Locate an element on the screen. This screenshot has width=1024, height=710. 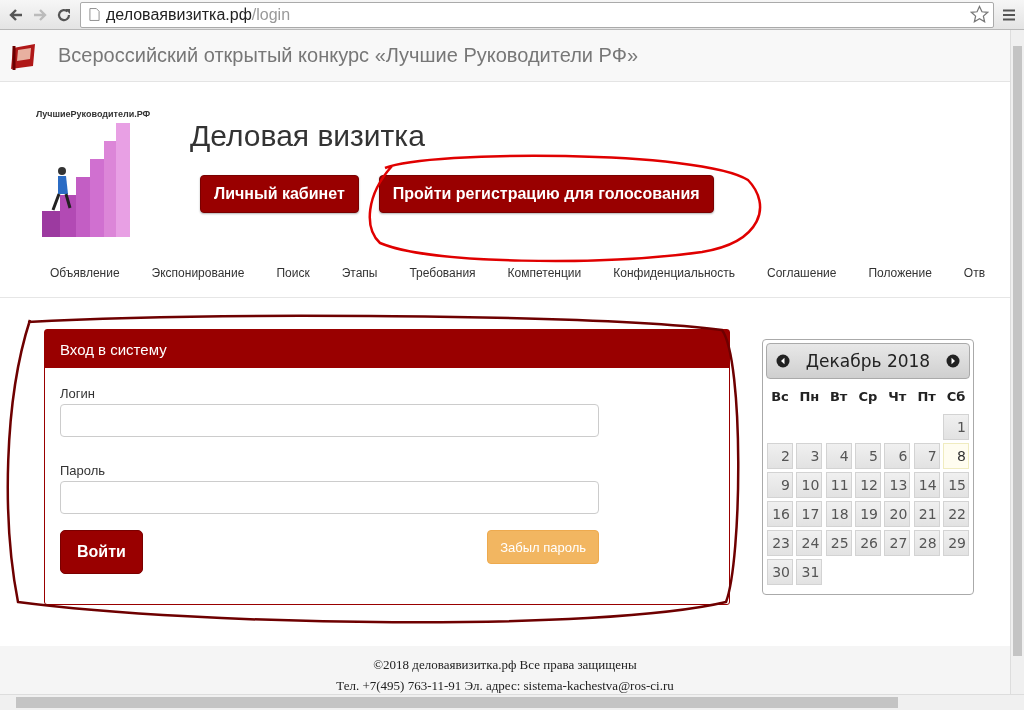
url-text: деловаявизитка.рф/login is located at coordinates (199, 14).